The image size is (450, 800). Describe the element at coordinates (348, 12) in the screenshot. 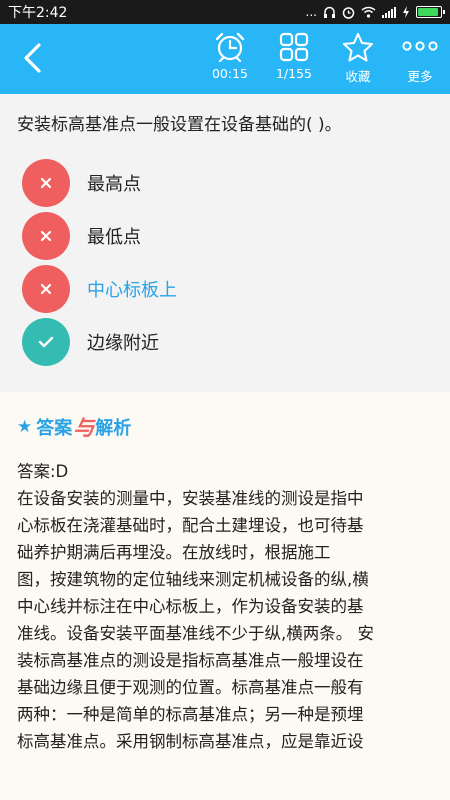

I see `alarm-icon` at that location.